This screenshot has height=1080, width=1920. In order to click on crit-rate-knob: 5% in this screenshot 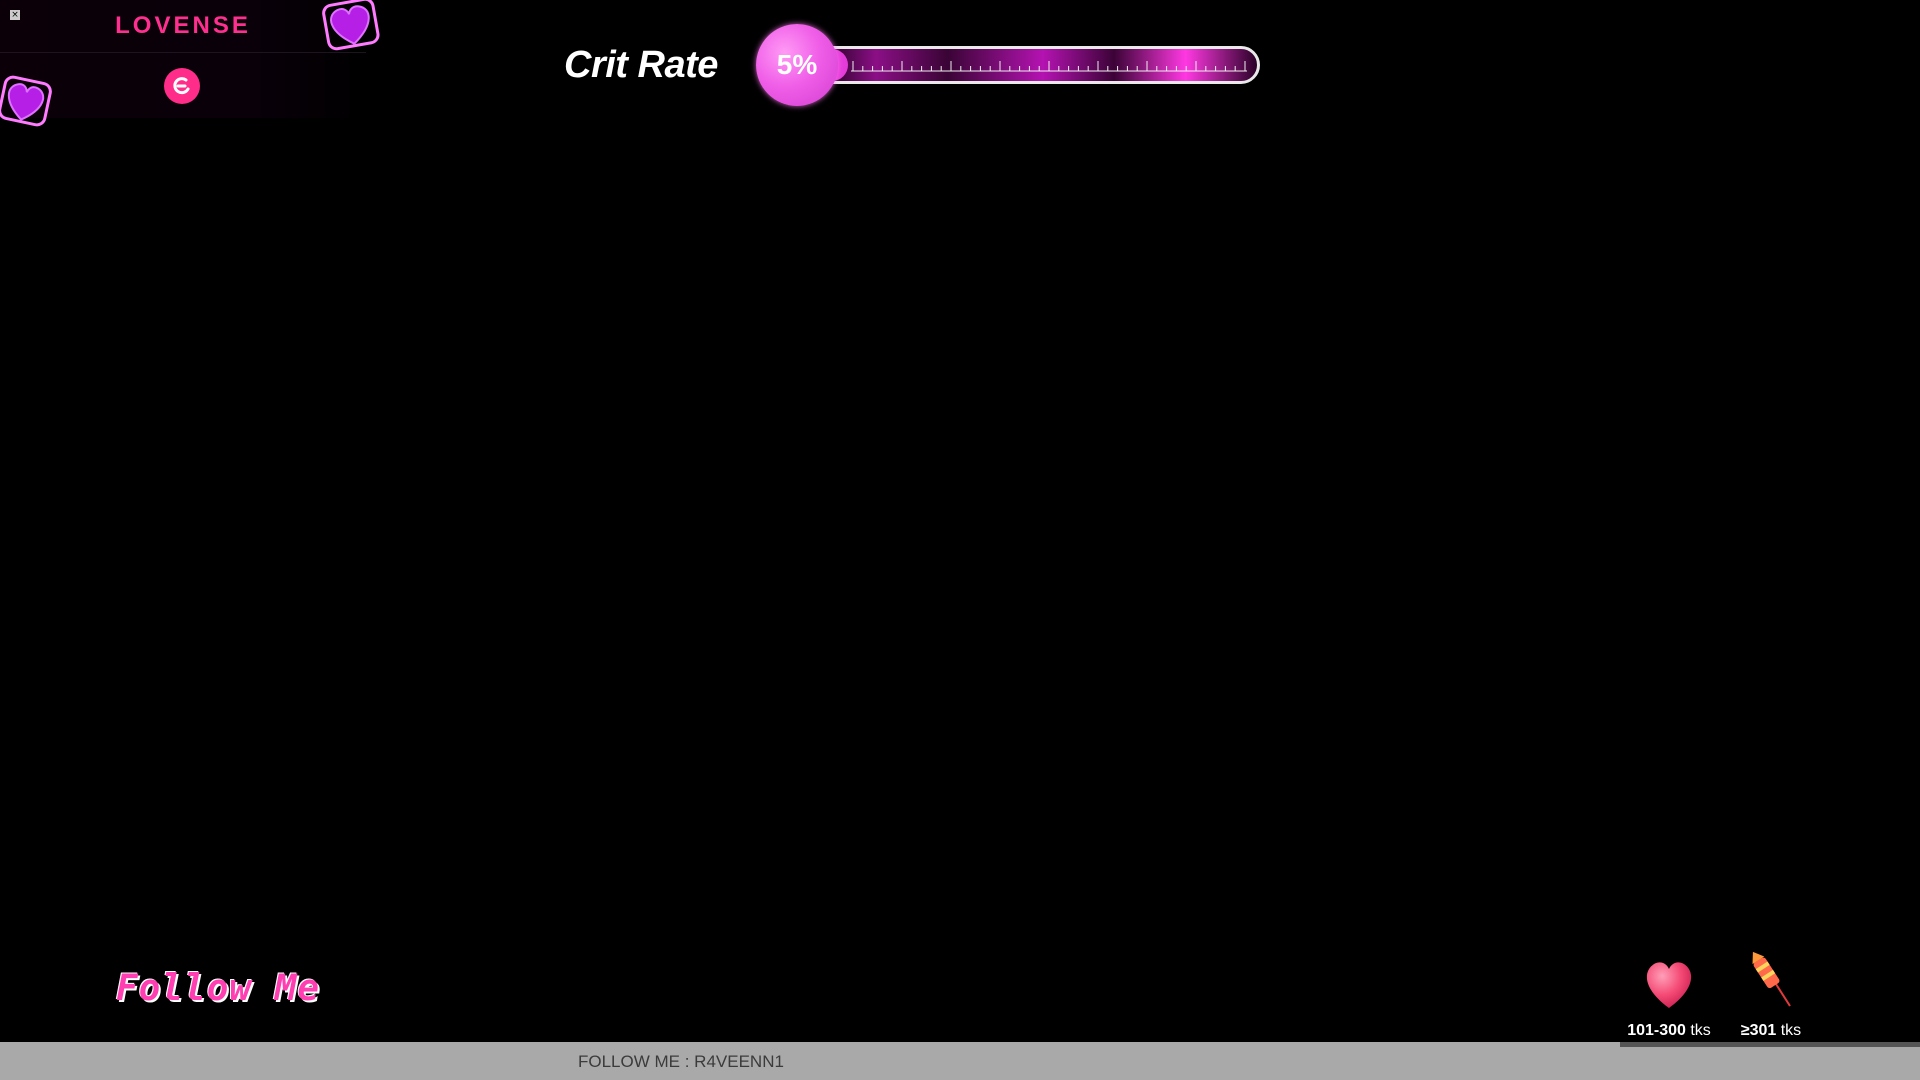, I will do `click(797, 65)`.